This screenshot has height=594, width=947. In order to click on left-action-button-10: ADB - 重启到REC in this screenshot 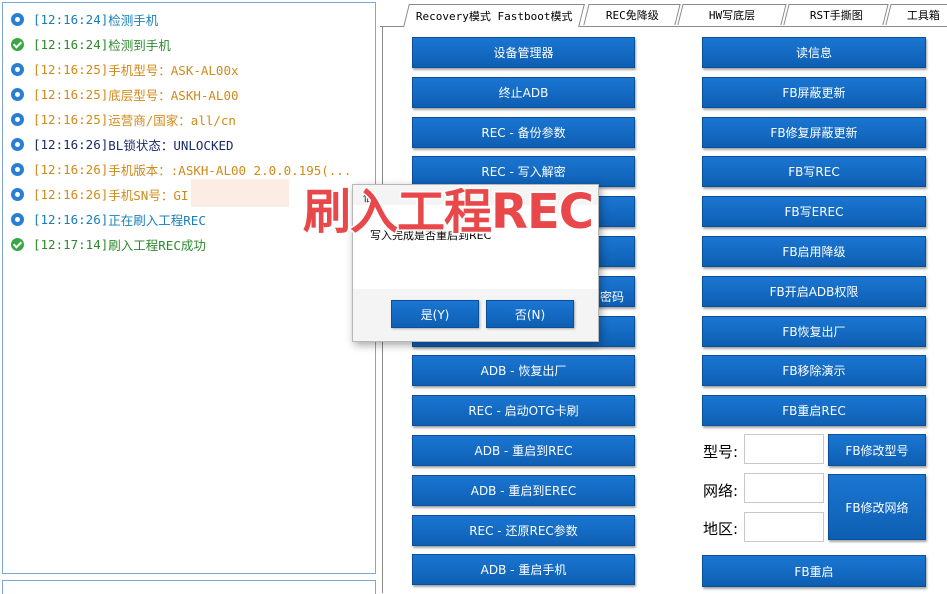, I will do `click(523, 450)`.